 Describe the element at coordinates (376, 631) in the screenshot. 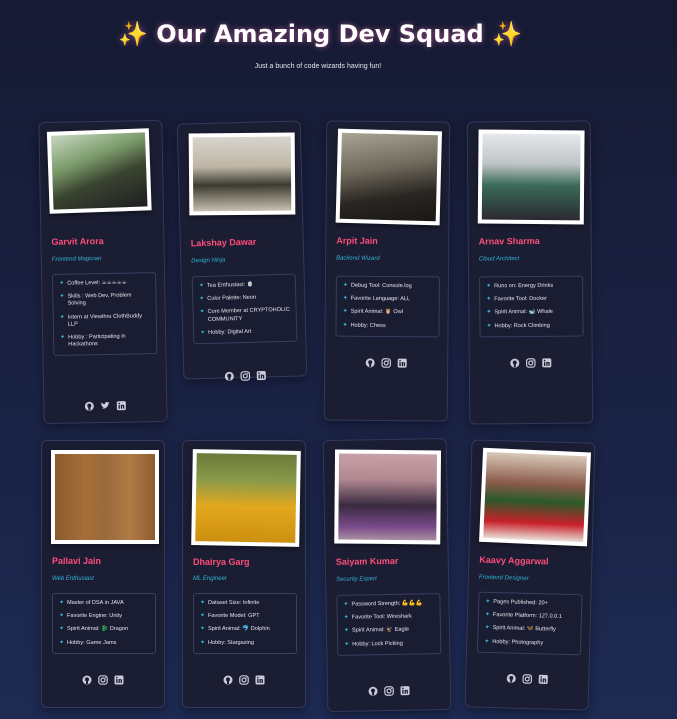

I see `fact-item: ✦ Spirit Animal: 🦅 Eagle` at that location.